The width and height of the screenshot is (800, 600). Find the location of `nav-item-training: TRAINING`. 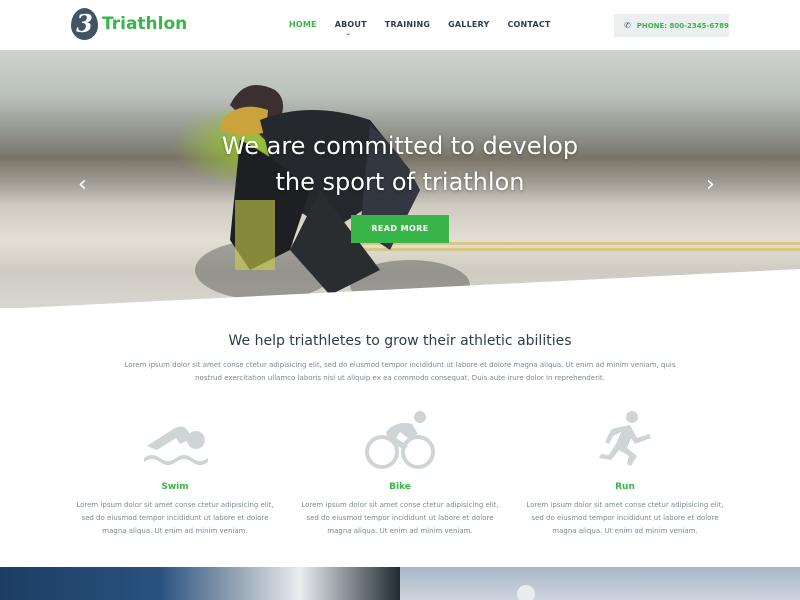

nav-item-training: TRAINING is located at coordinates (407, 24).